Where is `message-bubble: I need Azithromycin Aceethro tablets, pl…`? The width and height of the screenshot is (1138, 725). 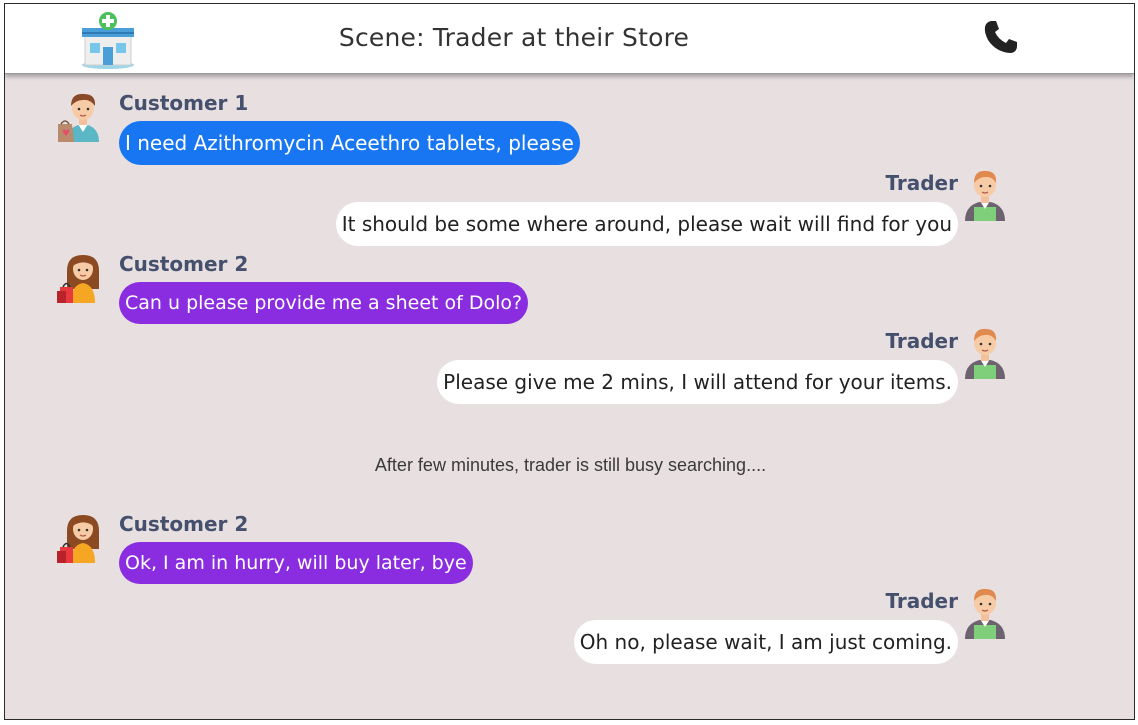
message-bubble: I need Azithromycin Aceethro tablets, pl… is located at coordinates (349, 143).